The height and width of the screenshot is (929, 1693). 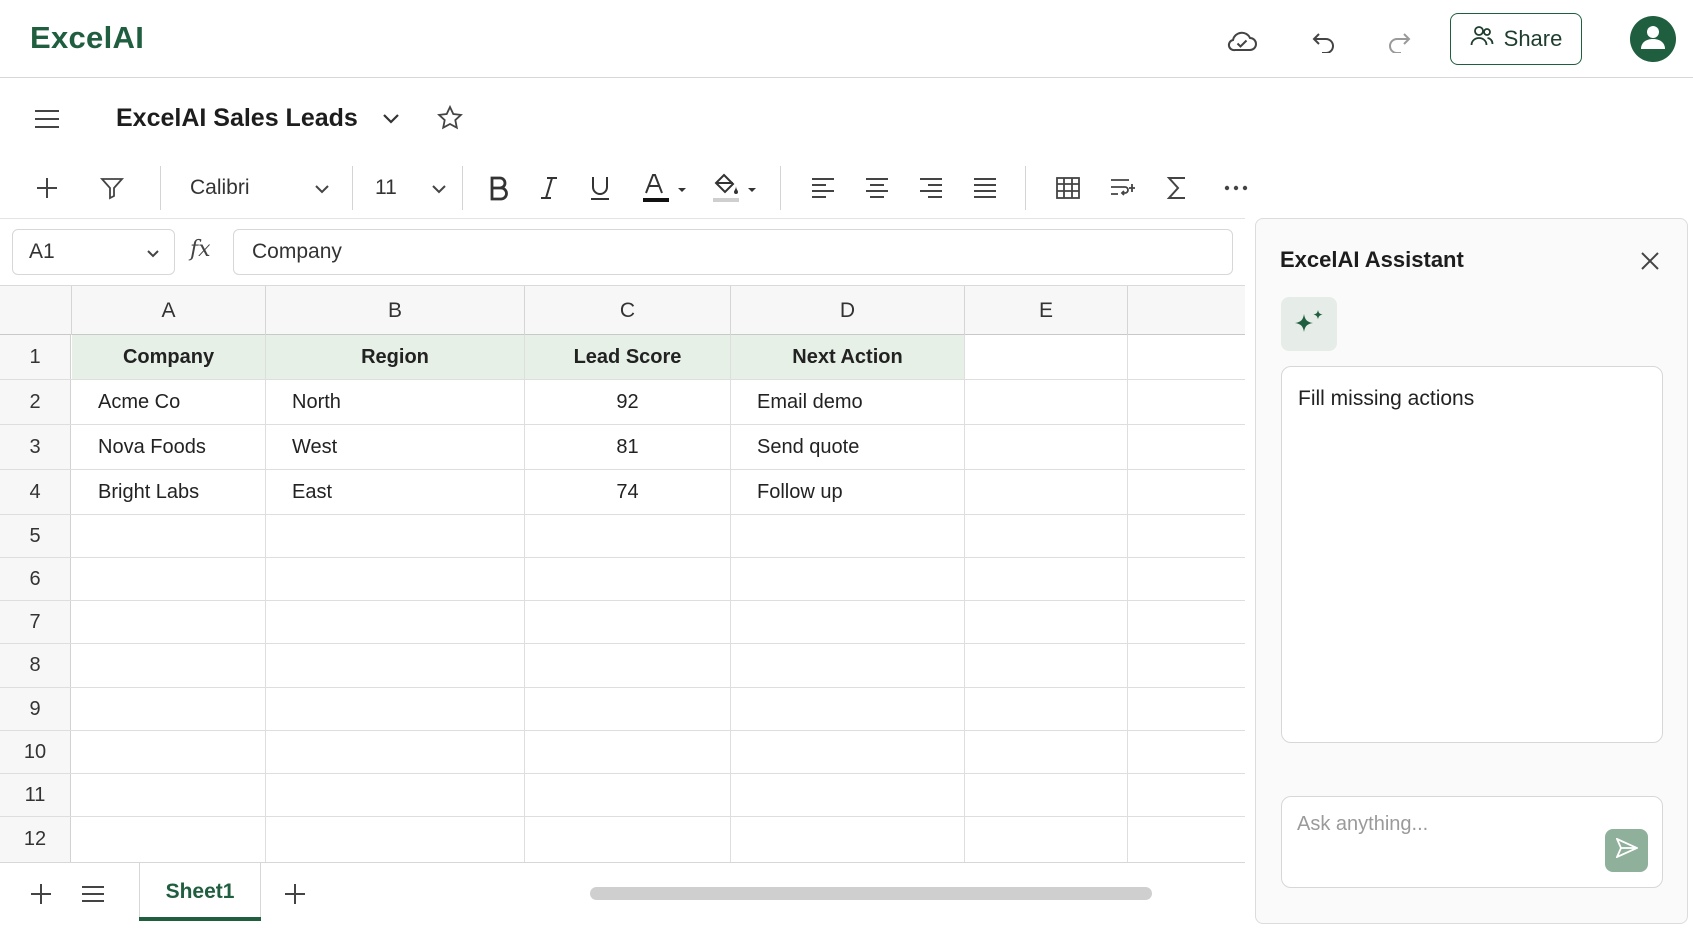 I want to click on header-cell: Region, so click(x=395, y=357).